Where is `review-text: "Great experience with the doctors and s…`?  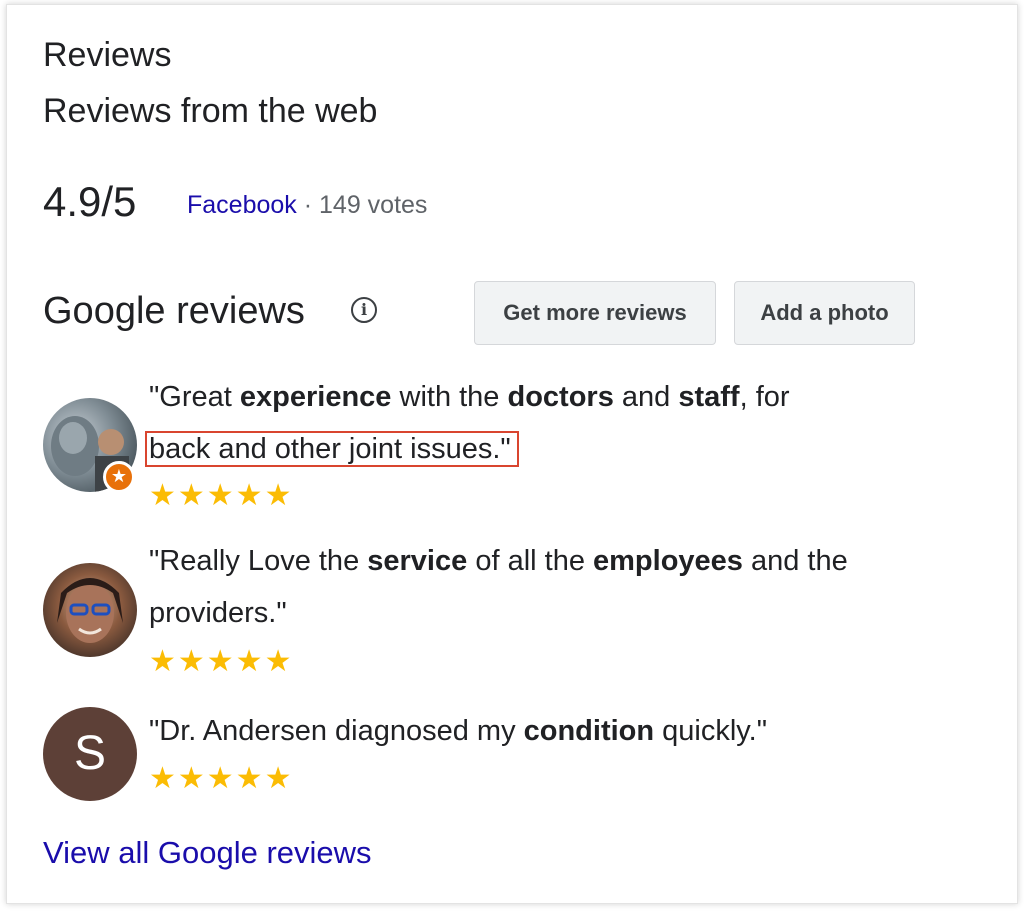 review-text: "Great experience with the doctors and s… is located at coordinates (557, 423).